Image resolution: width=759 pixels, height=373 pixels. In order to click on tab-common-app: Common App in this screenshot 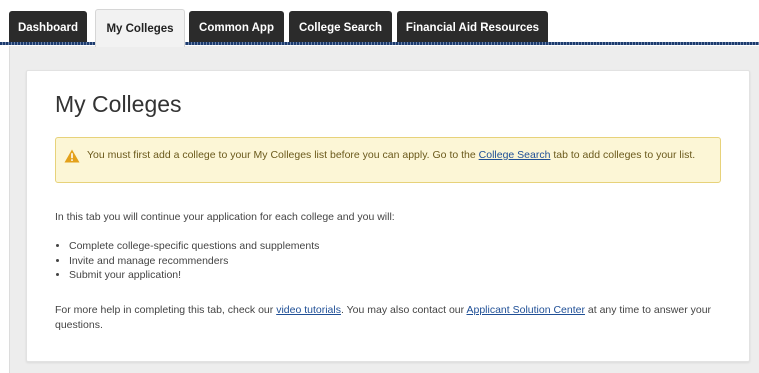, I will do `click(236, 27)`.